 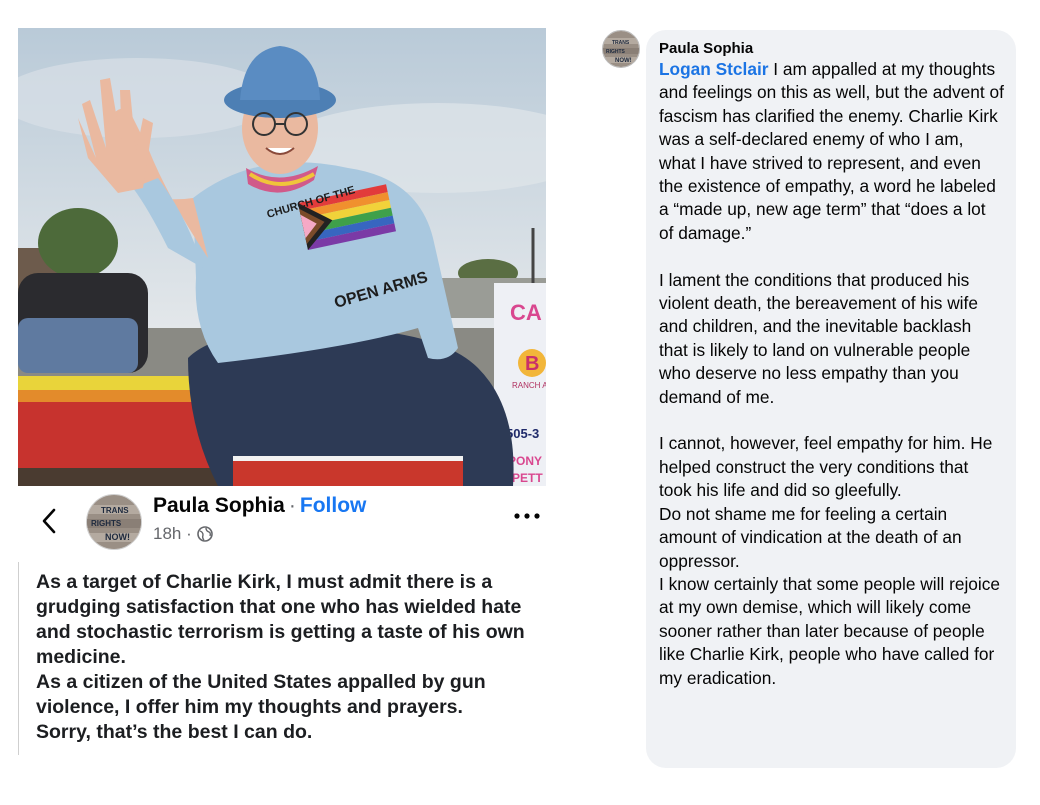 I want to click on avatar: TRANS RIGHTS NOW!, so click(x=114, y=522).